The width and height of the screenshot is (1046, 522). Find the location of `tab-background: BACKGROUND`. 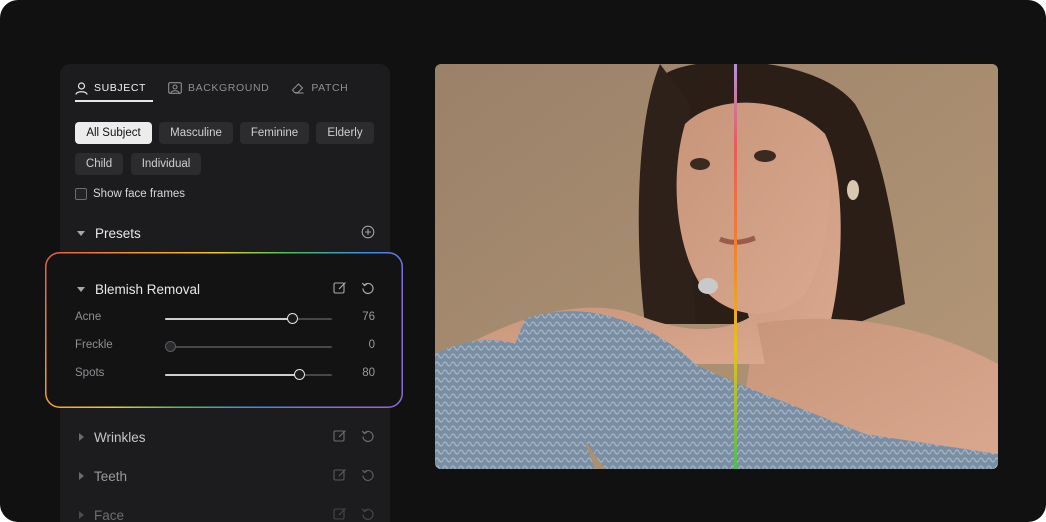

tab-background: BACKGROUND is located at coordinates (218, 88).